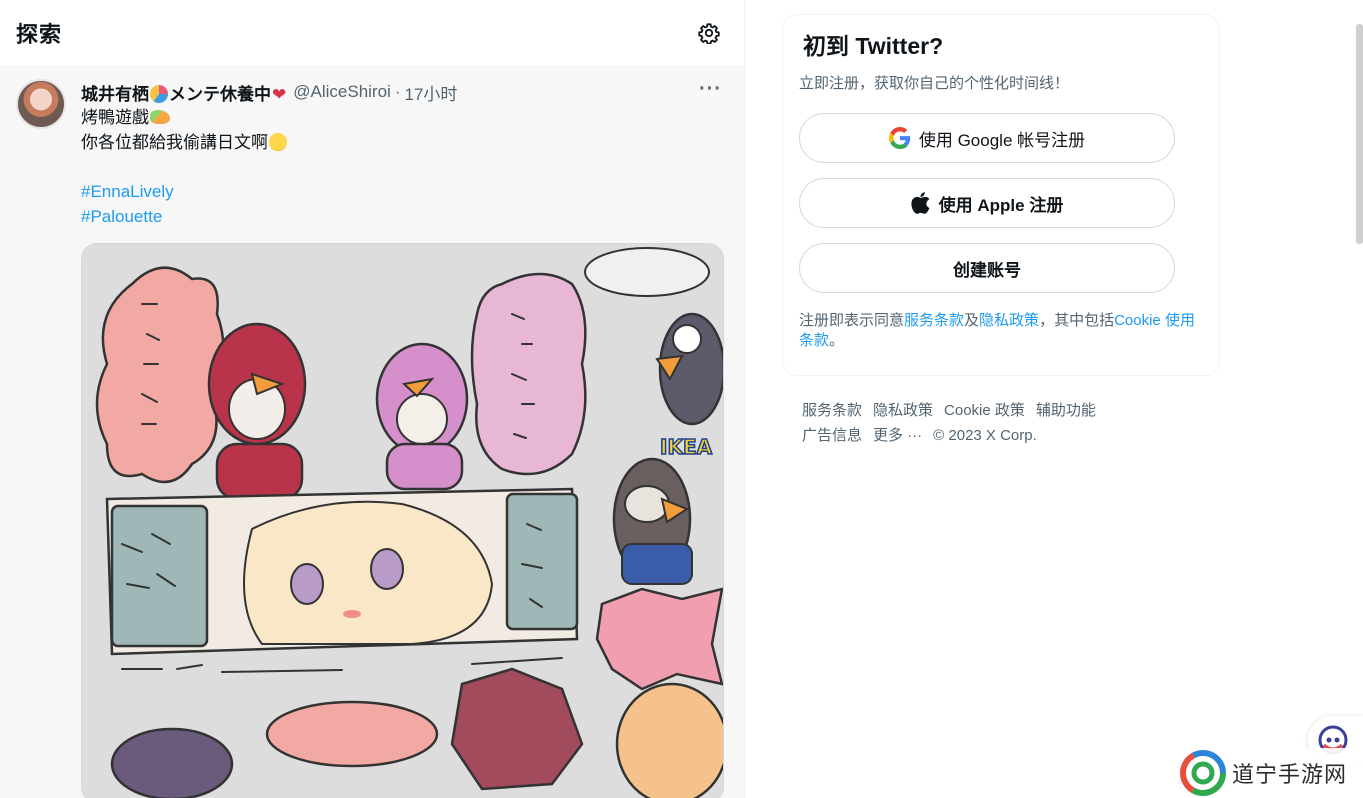 The height and width of the screenshot is (798, 1363). I want to click on heart-emoji-icon: ❤, so click(279, 94).